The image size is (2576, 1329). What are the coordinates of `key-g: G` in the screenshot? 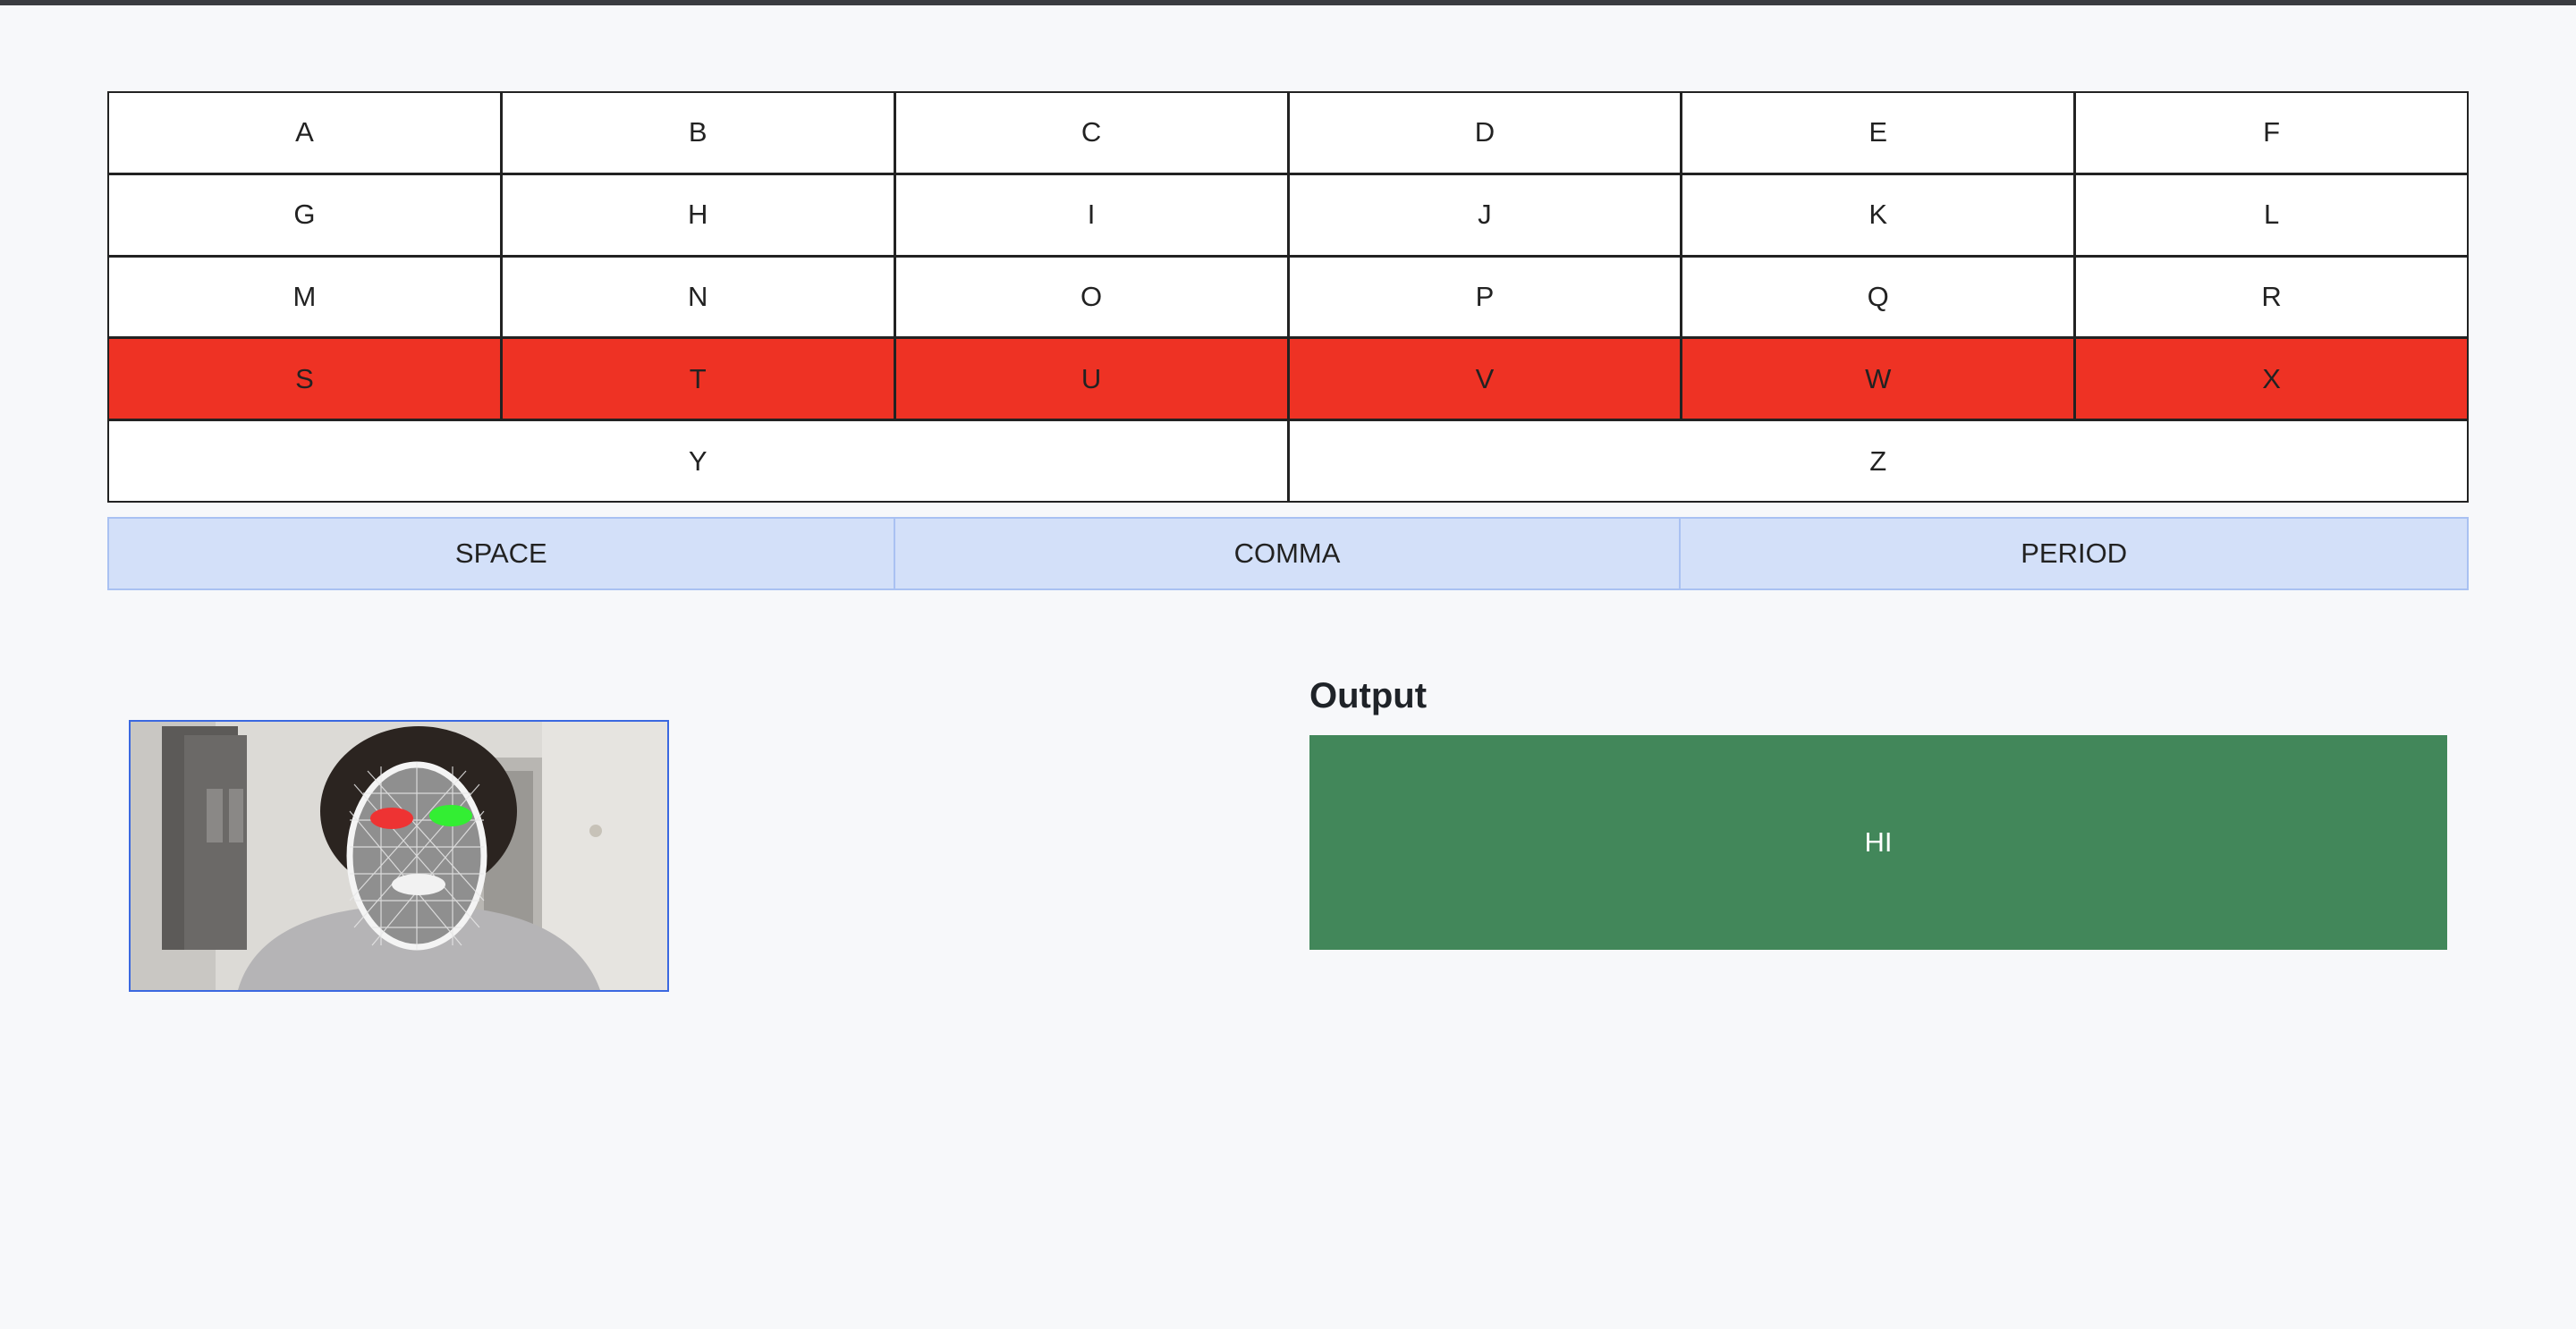 It's located at (304, 214).